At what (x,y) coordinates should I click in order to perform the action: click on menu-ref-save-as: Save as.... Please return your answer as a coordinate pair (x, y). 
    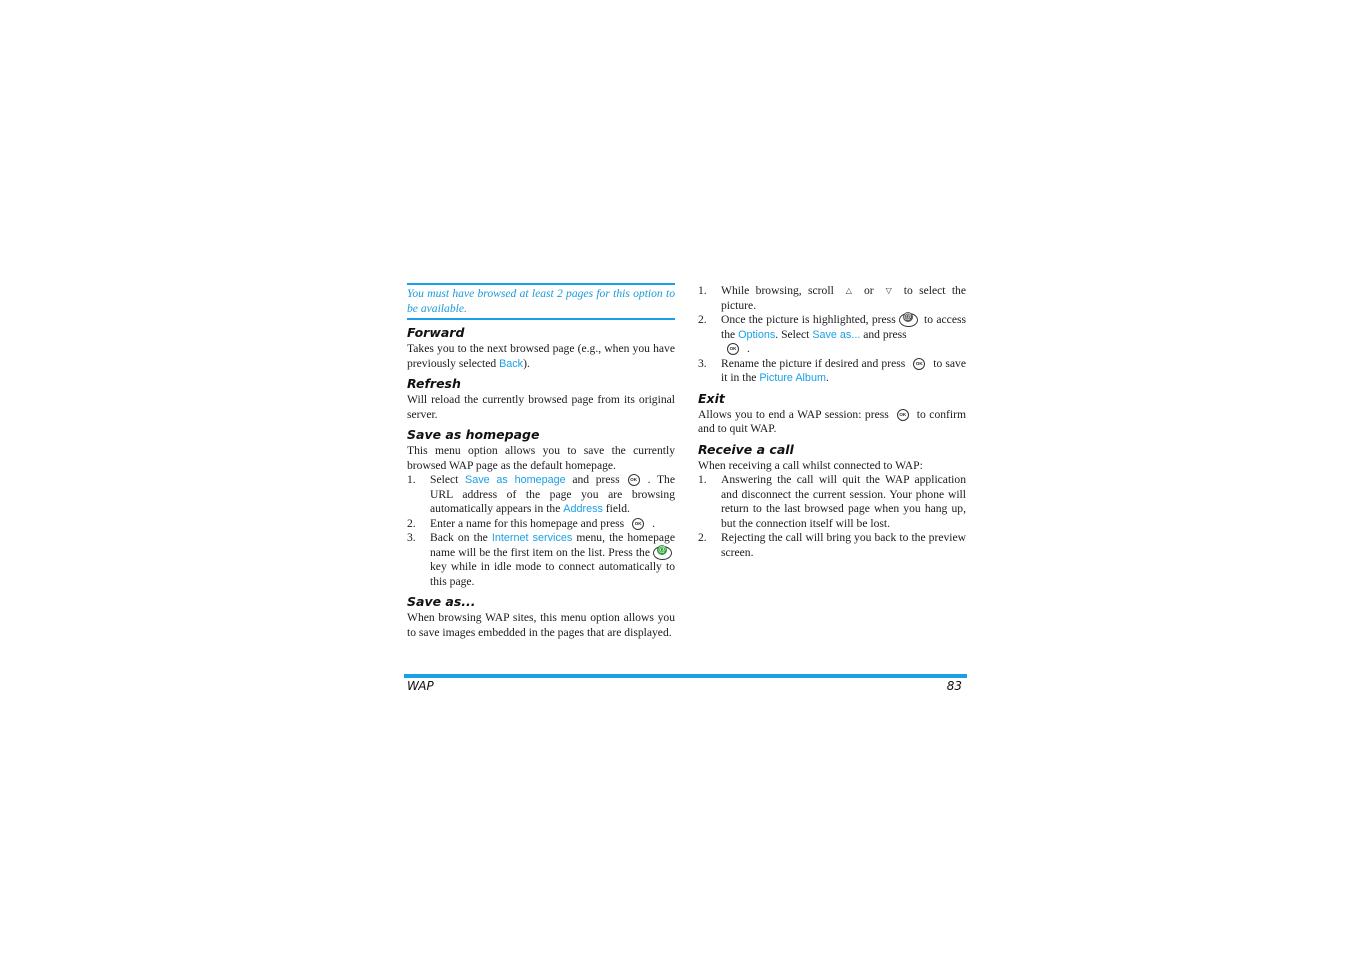
    Looking at the image, I should click on (836, 334).